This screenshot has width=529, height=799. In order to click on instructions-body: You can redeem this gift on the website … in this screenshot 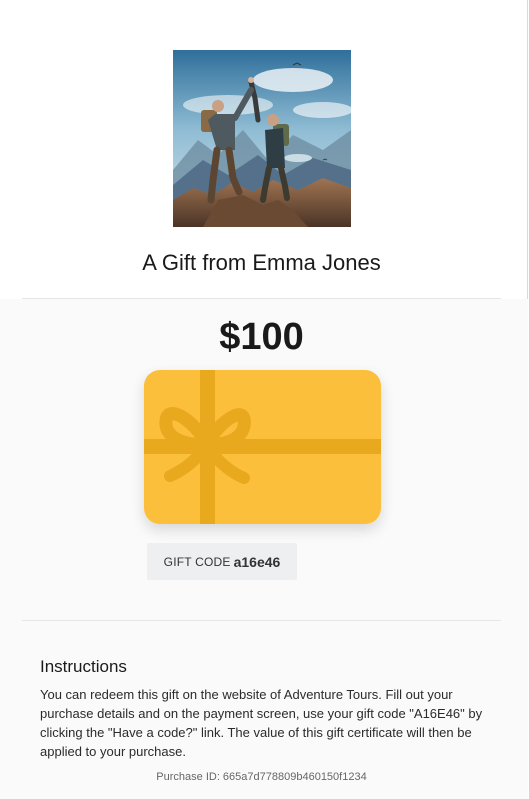, I will do `click(261, 723)`.